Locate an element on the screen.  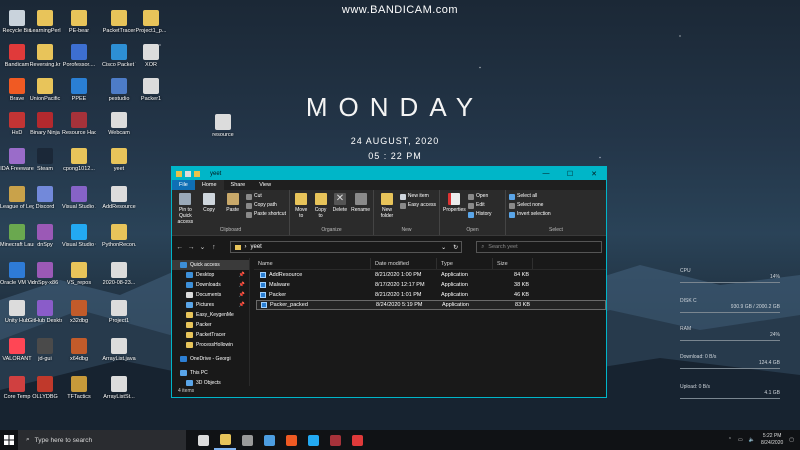
volume-icon: 🔈 is located at coordinates (752, 440).